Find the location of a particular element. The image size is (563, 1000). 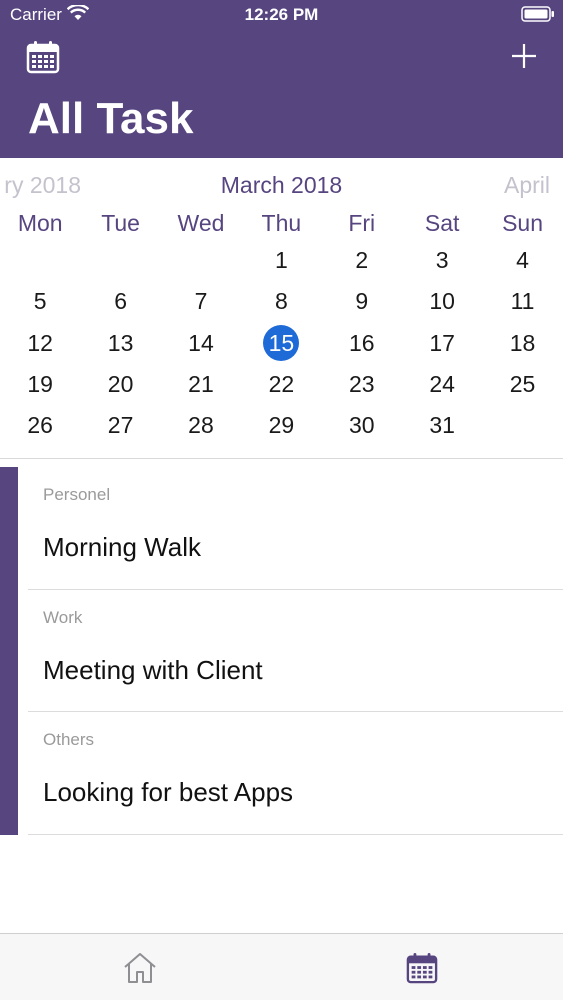

calendar-week-row: 26 27 28 29 30 31 is located at coordinates (281, 425).